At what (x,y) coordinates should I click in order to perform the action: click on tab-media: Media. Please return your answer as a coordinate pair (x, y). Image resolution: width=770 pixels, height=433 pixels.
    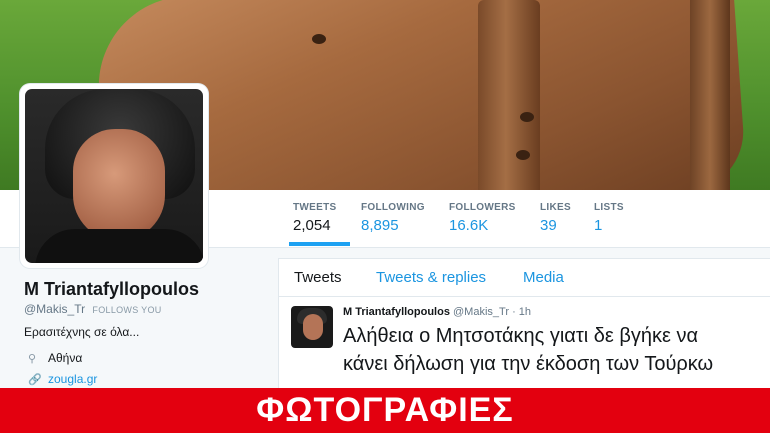
    Looking at the image, I should click on (543, 277).